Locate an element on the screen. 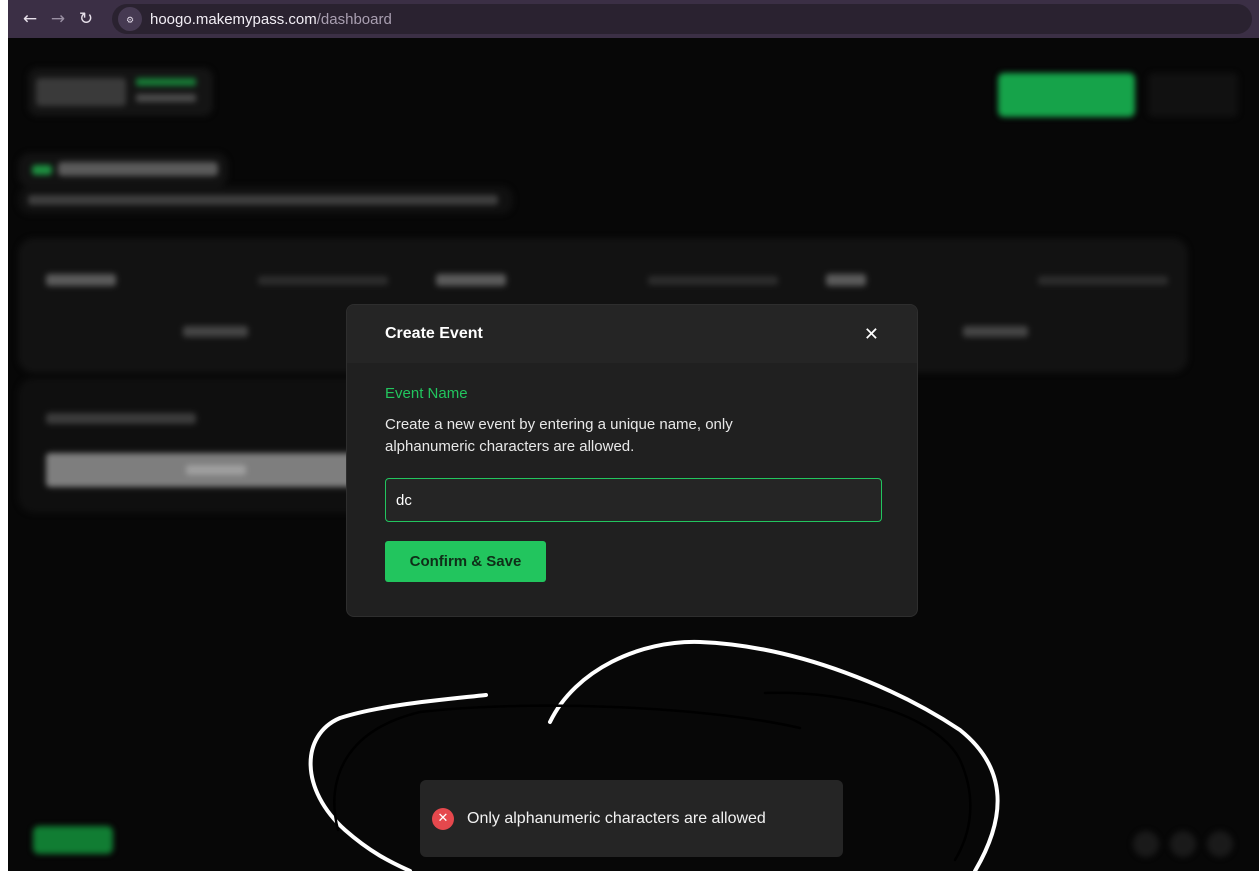 The image size is (1259, 871). close-icon: ✕ is located at coordinates (871, 334).